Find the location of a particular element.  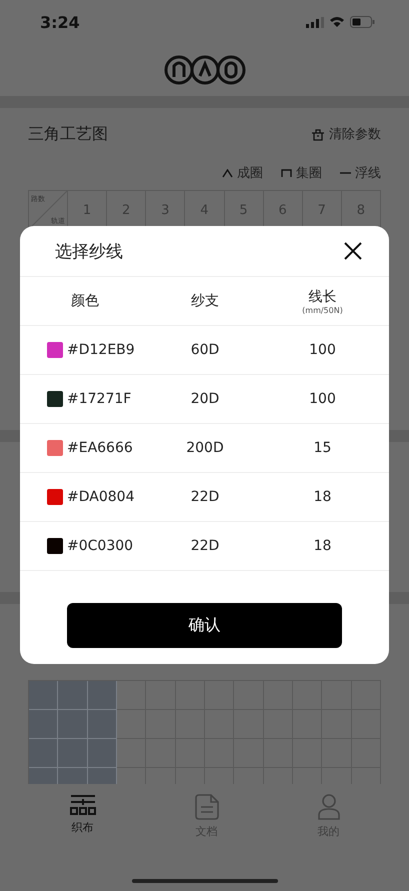

document-icon is located at coordinates (206, 807).